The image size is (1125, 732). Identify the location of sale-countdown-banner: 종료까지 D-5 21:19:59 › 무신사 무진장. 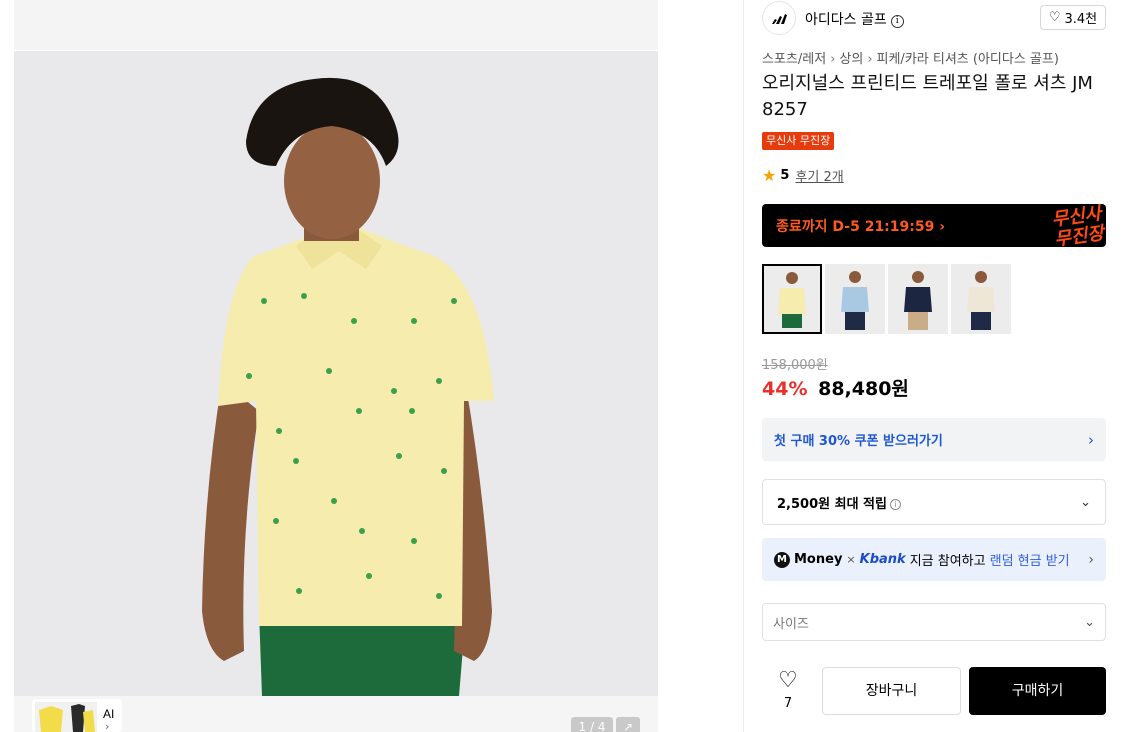
(934, 225).